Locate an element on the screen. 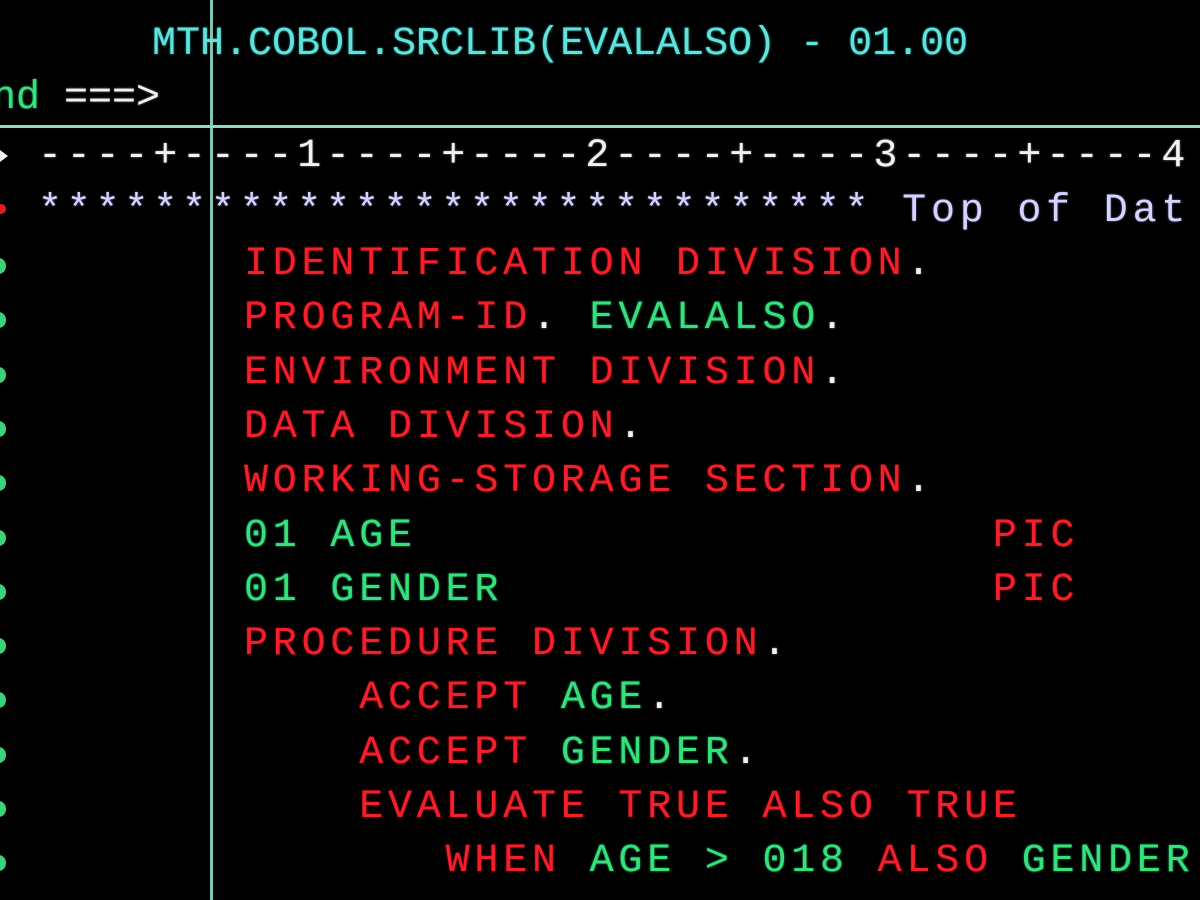 The height and width of the screenshot is (900, 1200). code-token: PROGRAM-ID is located at coordinates (388, 319).